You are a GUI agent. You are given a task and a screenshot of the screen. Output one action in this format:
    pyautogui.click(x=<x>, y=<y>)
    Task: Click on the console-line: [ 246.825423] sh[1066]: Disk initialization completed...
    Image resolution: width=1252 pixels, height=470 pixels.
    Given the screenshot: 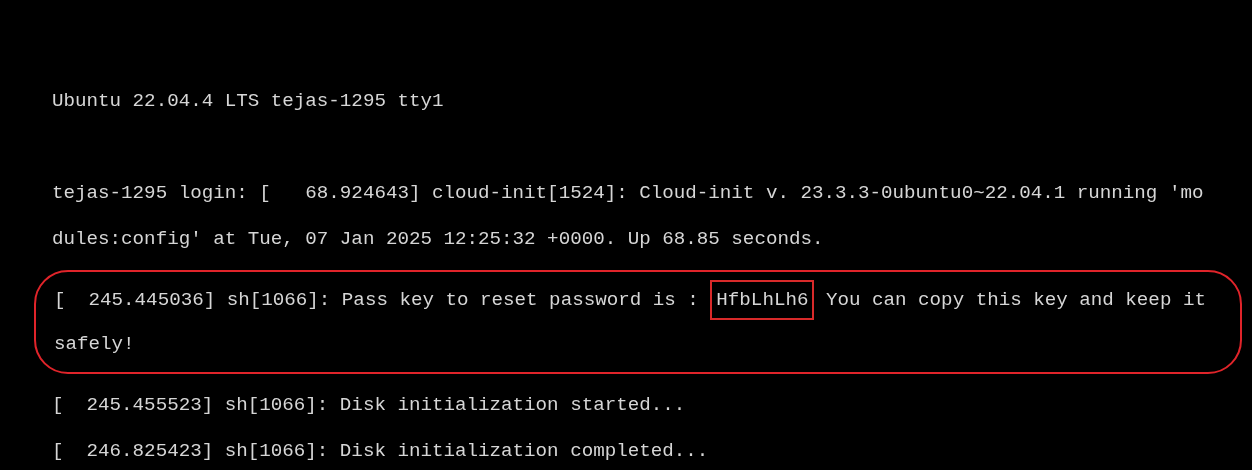 What is the action you would take?
    pyautogui.click(x=380, y=451)
    